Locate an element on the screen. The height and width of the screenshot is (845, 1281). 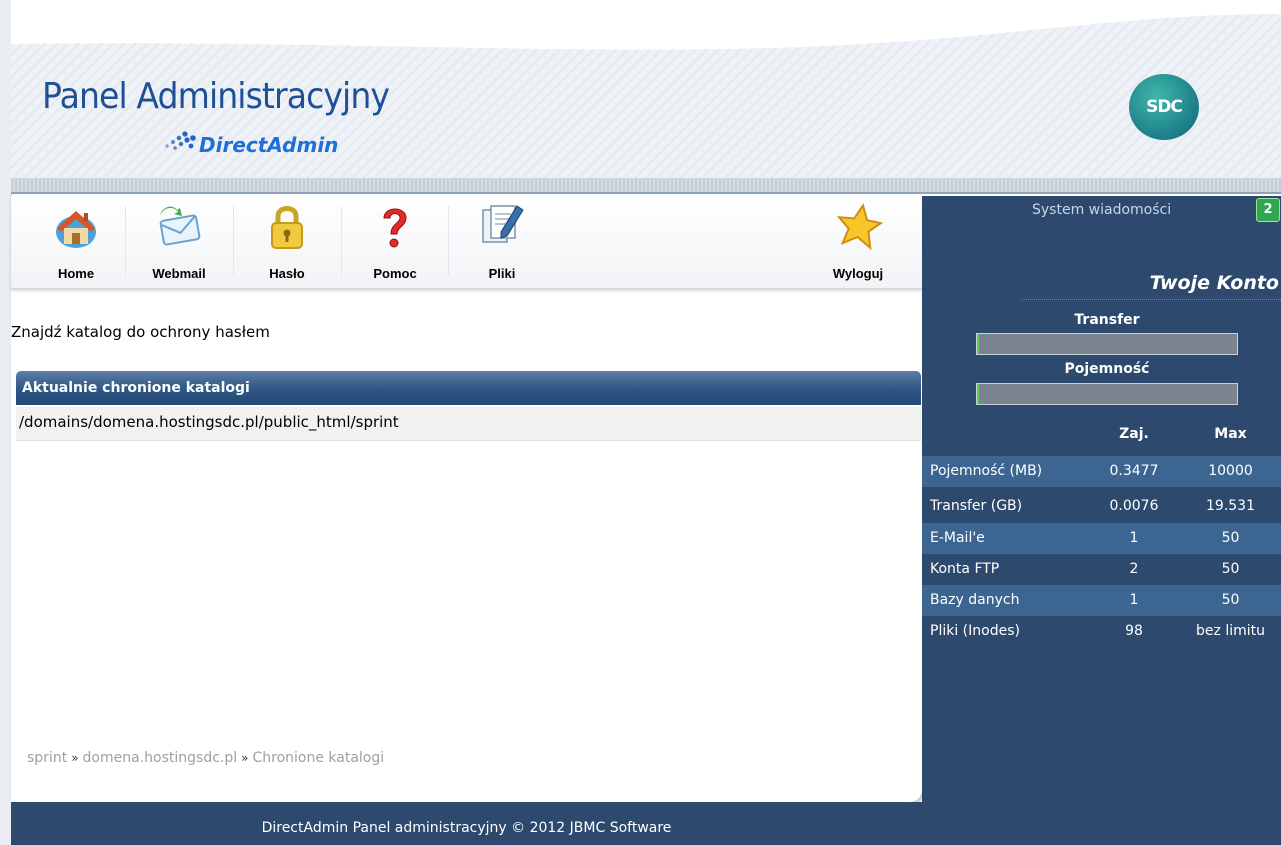
header-divider is located at coordinates (646, 186).